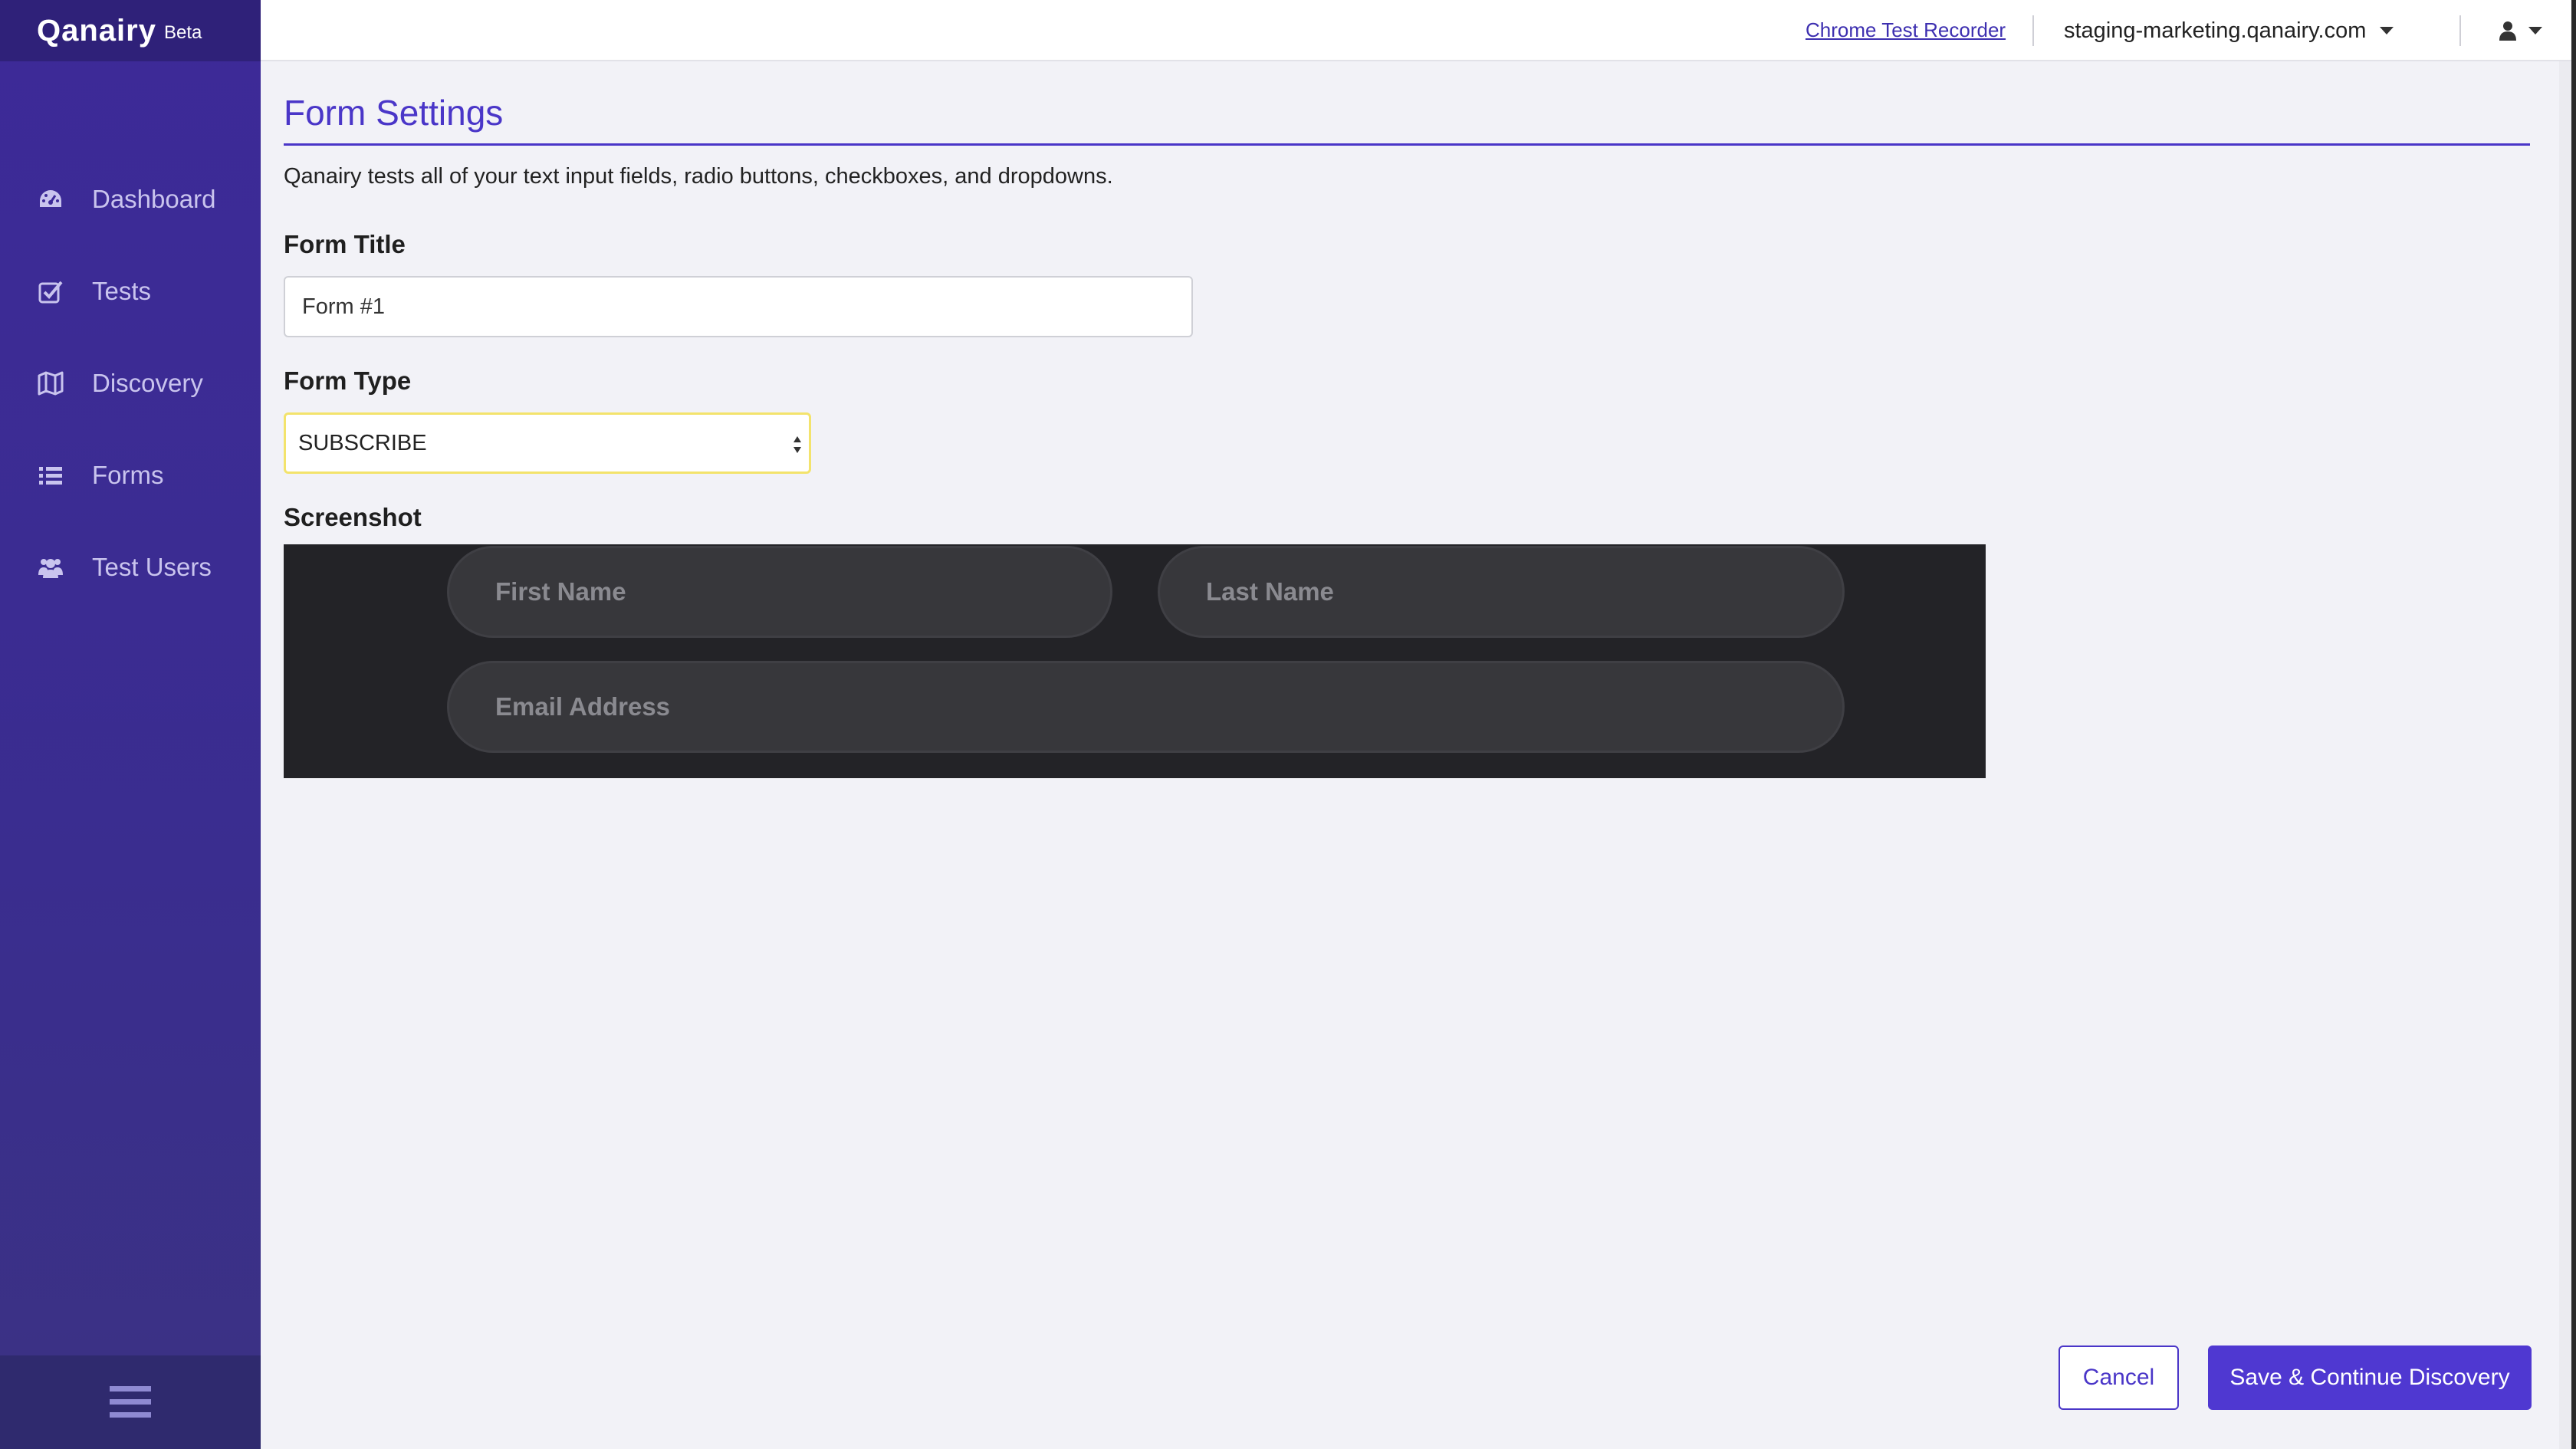 This screenshot has height=1449, width=2576. What do you see at coordinates (345, 244) in the screenshot?
I see `form-title-label: Form Title` at bounding box center [345, 244].